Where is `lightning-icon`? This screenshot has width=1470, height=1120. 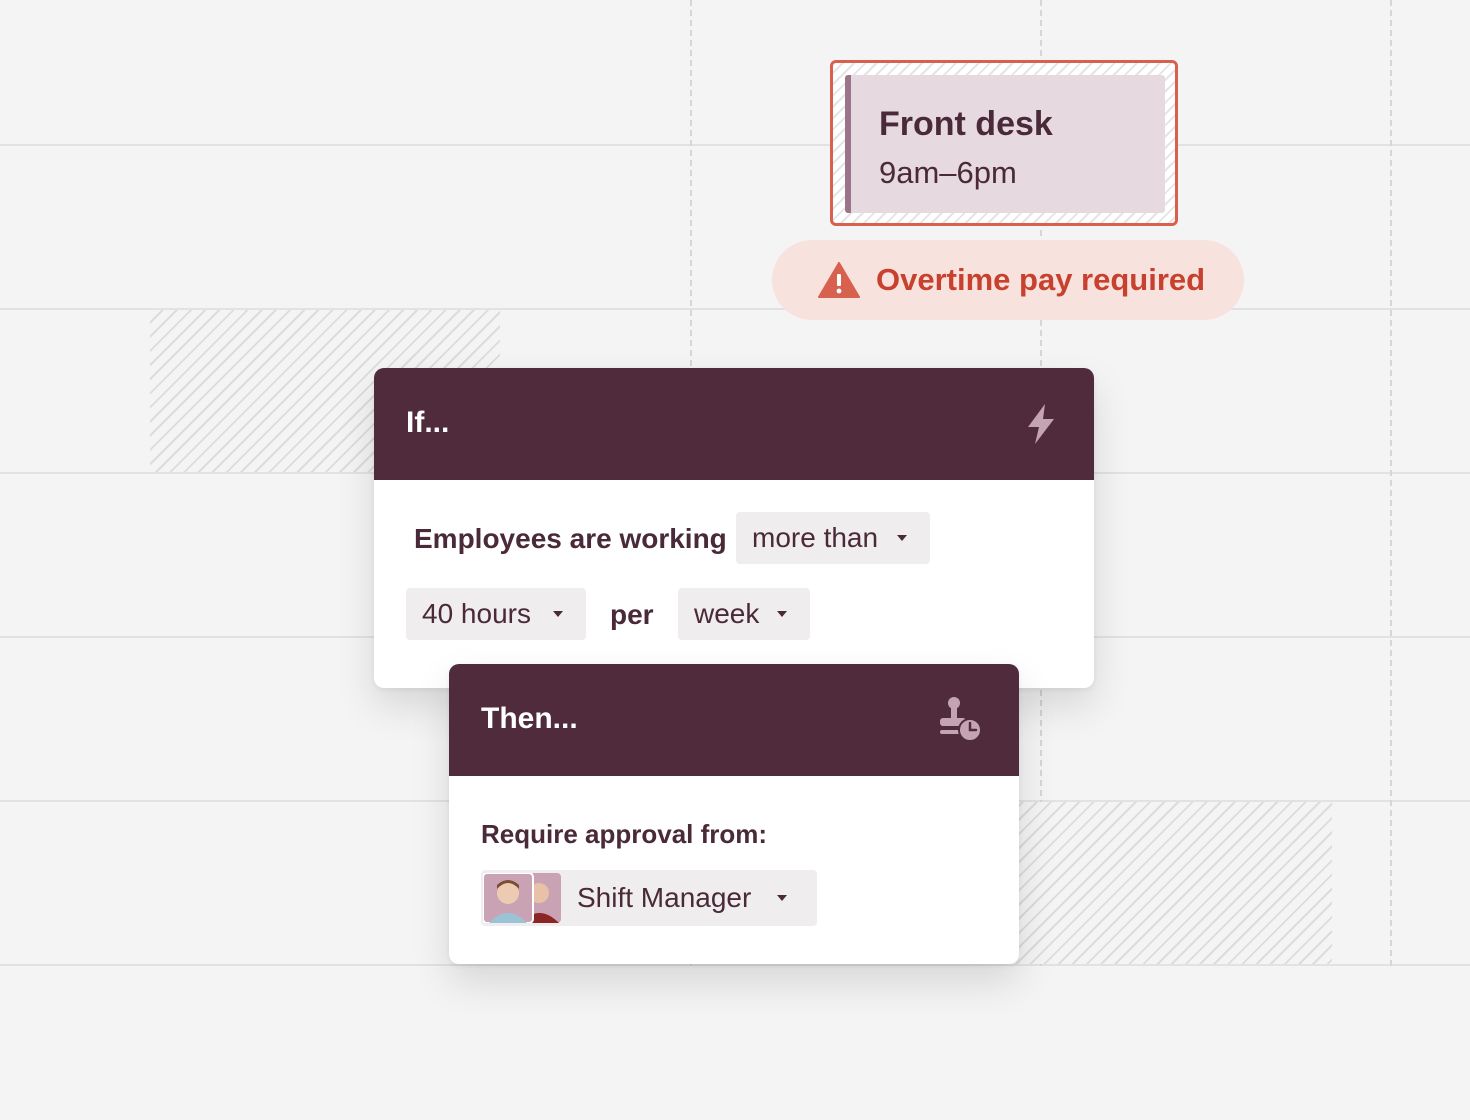 lightning-icon is located at coordinates (1041, 424).